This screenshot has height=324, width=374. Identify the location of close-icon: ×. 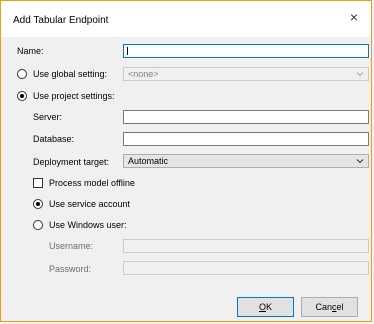
(354, 17).